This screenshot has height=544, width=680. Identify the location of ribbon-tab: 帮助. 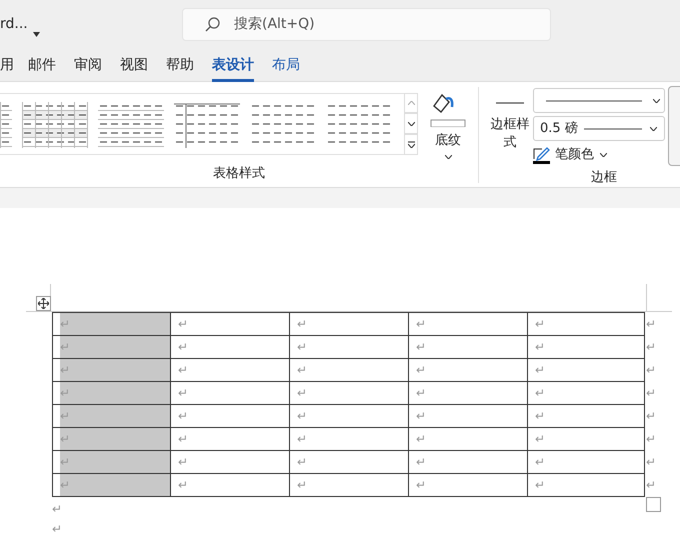
(180, 68).